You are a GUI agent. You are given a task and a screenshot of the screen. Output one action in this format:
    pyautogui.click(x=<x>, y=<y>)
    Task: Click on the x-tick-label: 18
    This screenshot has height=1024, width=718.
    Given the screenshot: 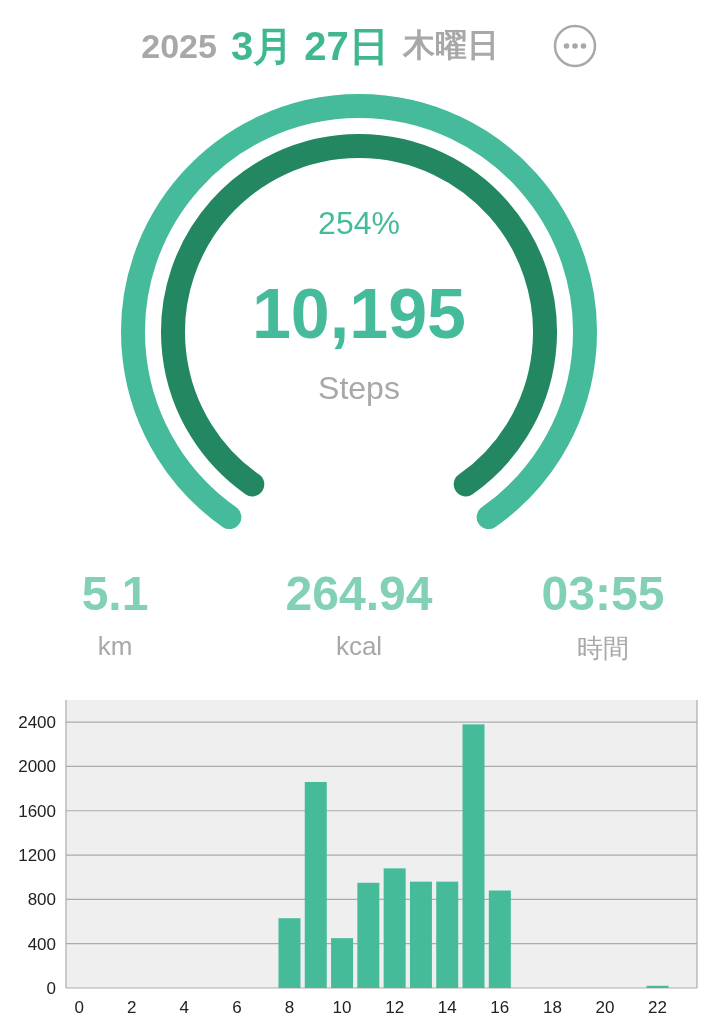 What is the action you would take?
    pyautogui.click(x=552, y=1007)
    